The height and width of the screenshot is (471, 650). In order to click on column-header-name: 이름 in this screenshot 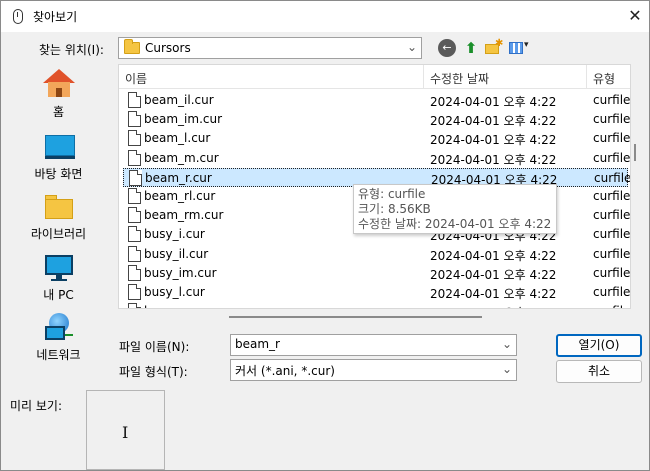, I will do `click(136, 78)`.